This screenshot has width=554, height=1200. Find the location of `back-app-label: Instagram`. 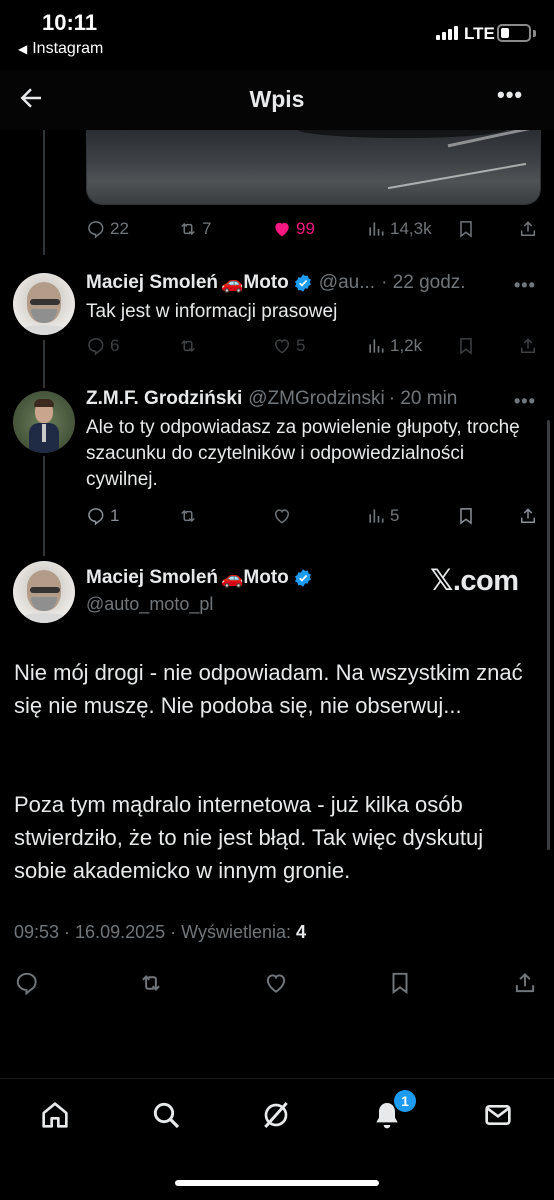

back-app-label: Instagram is located at coordinates (68, 48).